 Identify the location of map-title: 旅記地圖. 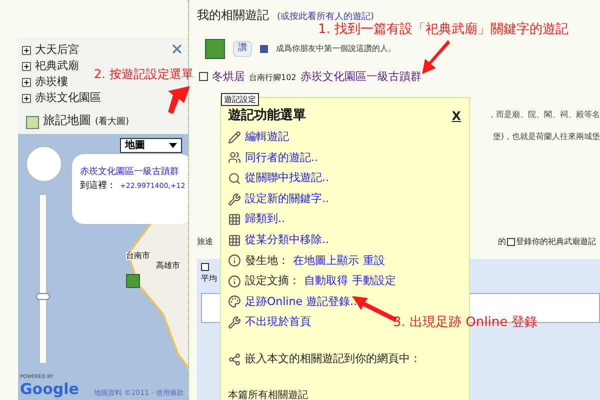
(67, 120).